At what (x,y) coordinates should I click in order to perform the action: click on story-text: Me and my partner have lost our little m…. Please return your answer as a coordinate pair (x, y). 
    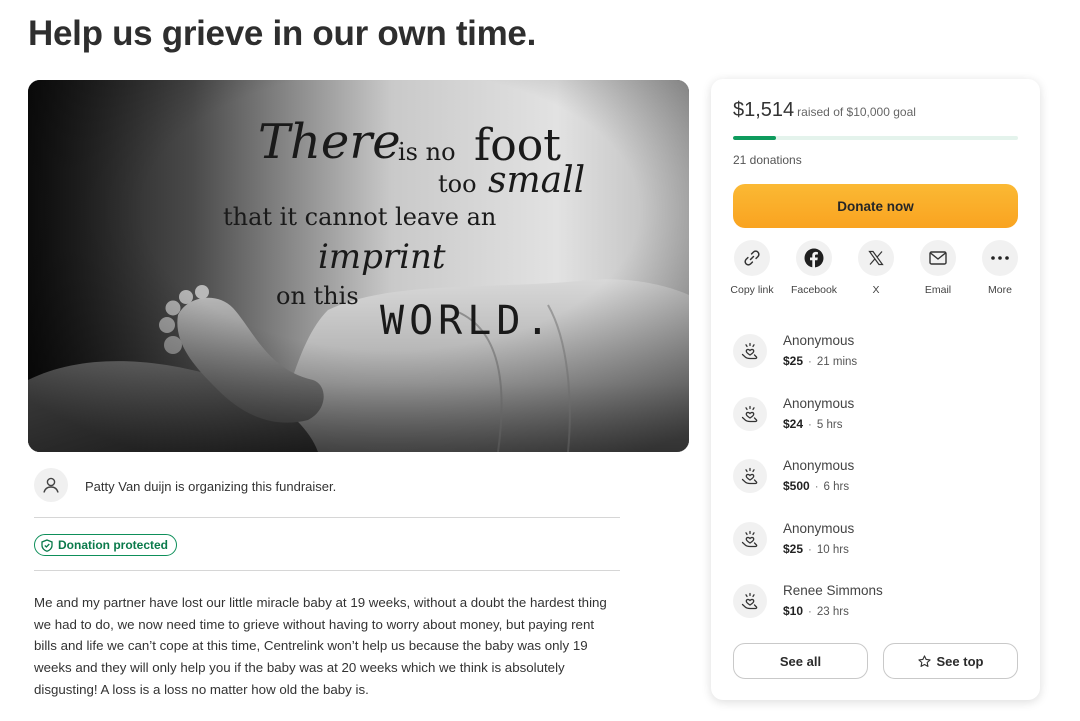
    Looking at the image, I should click on (320, 646).